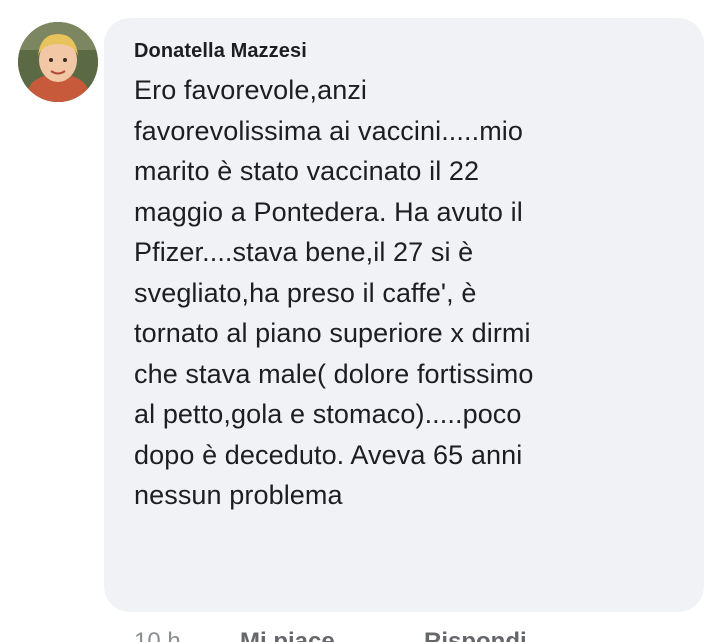 This screenshot has width=720, height=642. What do you see at coordinates (157, 635) in the screenshot?
I see `comment-time: 10 h` at bounding box center [157, 635].